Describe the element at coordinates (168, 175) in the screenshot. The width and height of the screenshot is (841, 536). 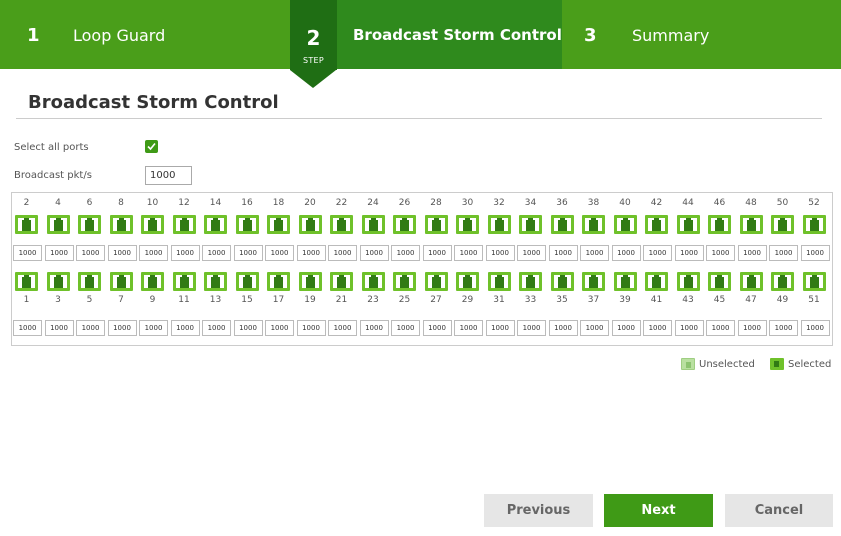
I see `broadcast-pkts-input` at that location.